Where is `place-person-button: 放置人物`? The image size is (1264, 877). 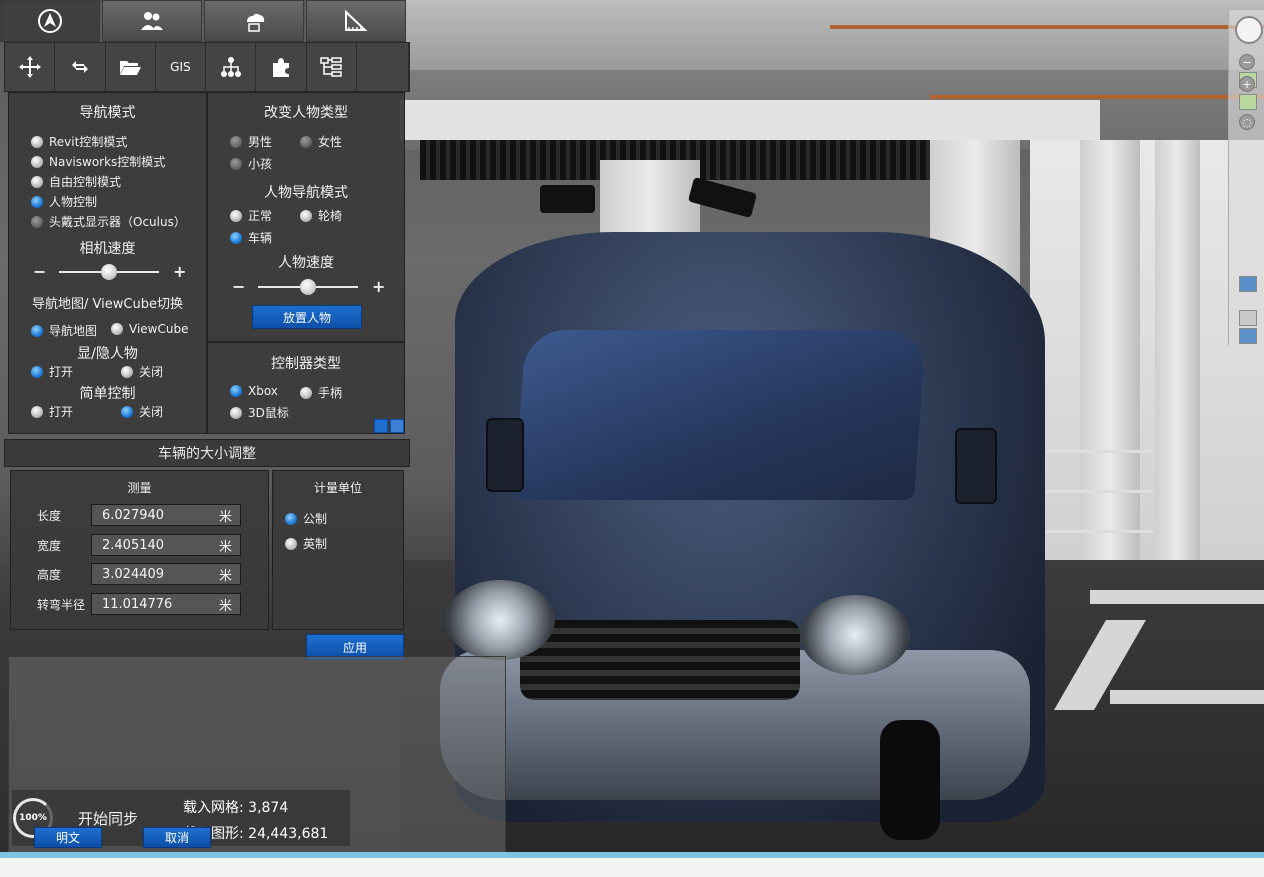
place-person-button: 放置人物 is located at coordinates (307, 317).